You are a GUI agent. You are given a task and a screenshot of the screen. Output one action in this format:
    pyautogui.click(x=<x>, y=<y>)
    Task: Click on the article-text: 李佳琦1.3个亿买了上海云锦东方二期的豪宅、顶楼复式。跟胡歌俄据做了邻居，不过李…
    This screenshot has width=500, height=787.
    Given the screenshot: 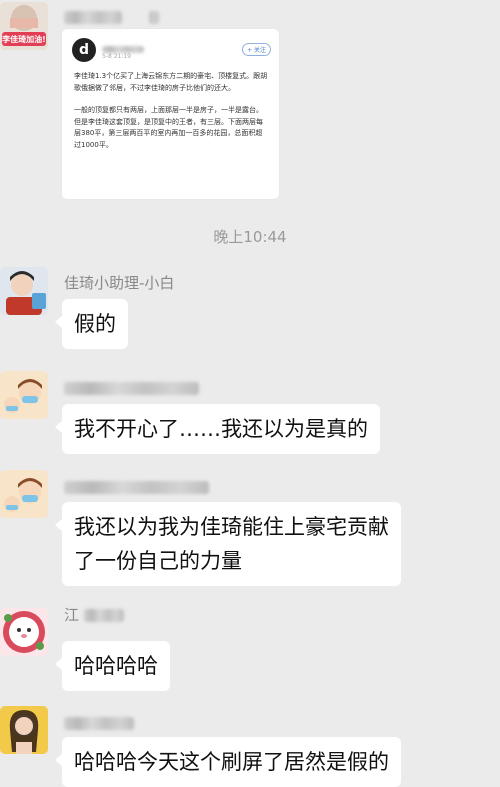 What is the action you would take?
    pyautogui.click(x=171, y=116)
    